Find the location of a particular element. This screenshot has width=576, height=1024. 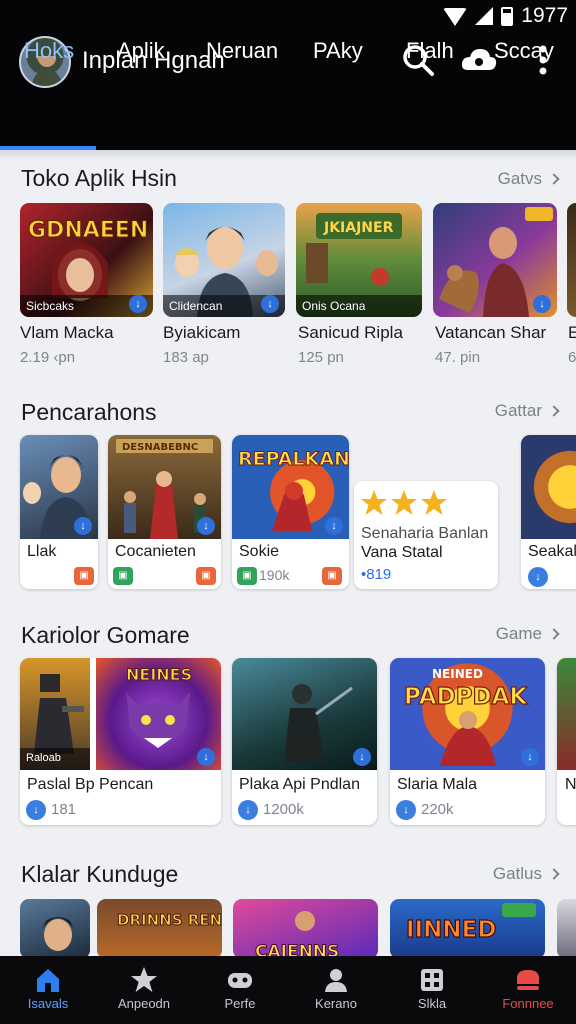

section-more-link: Gatvs is located at coordinates (528, 179).